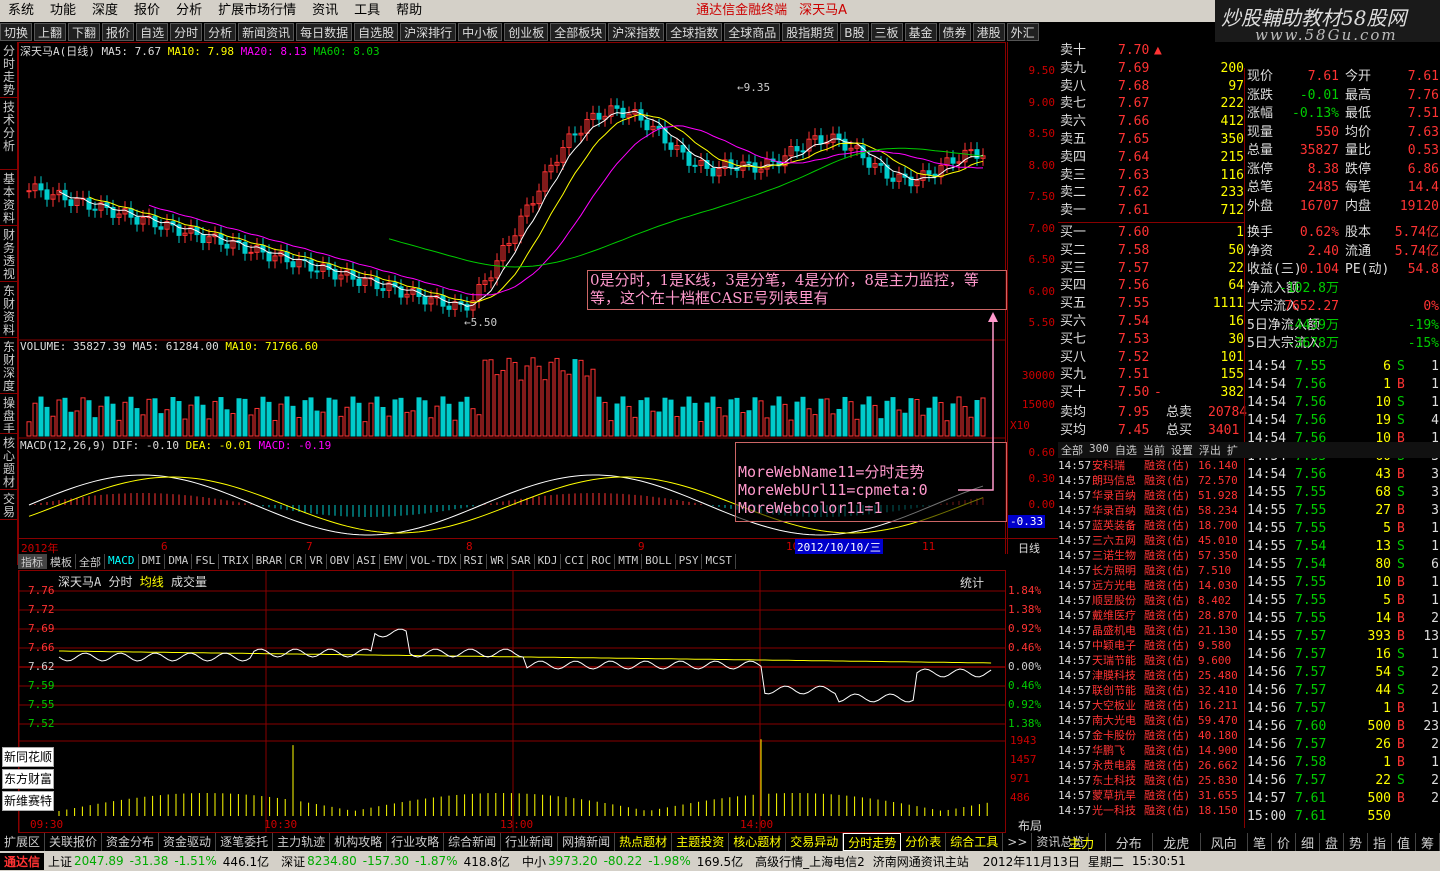 This screenshot has width=1440, height=871. What do you see at coordinates (548, 561) in the screenshot?
I see `indicator-tab: KDJ` at bounding box center [548, 561].